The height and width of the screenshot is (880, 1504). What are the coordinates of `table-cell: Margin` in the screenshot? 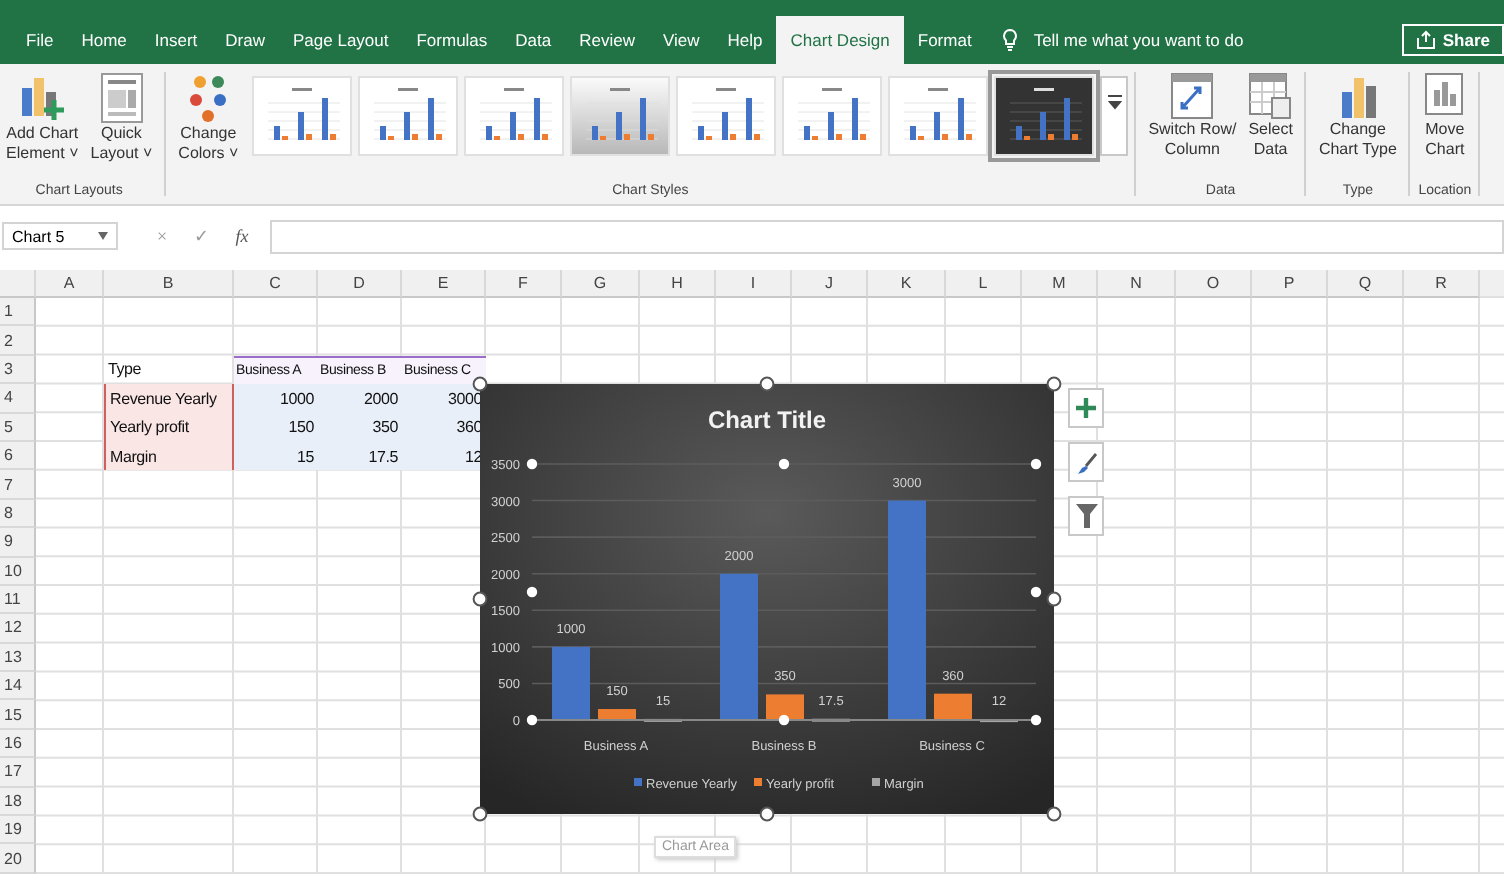 It's located at (169, 456).